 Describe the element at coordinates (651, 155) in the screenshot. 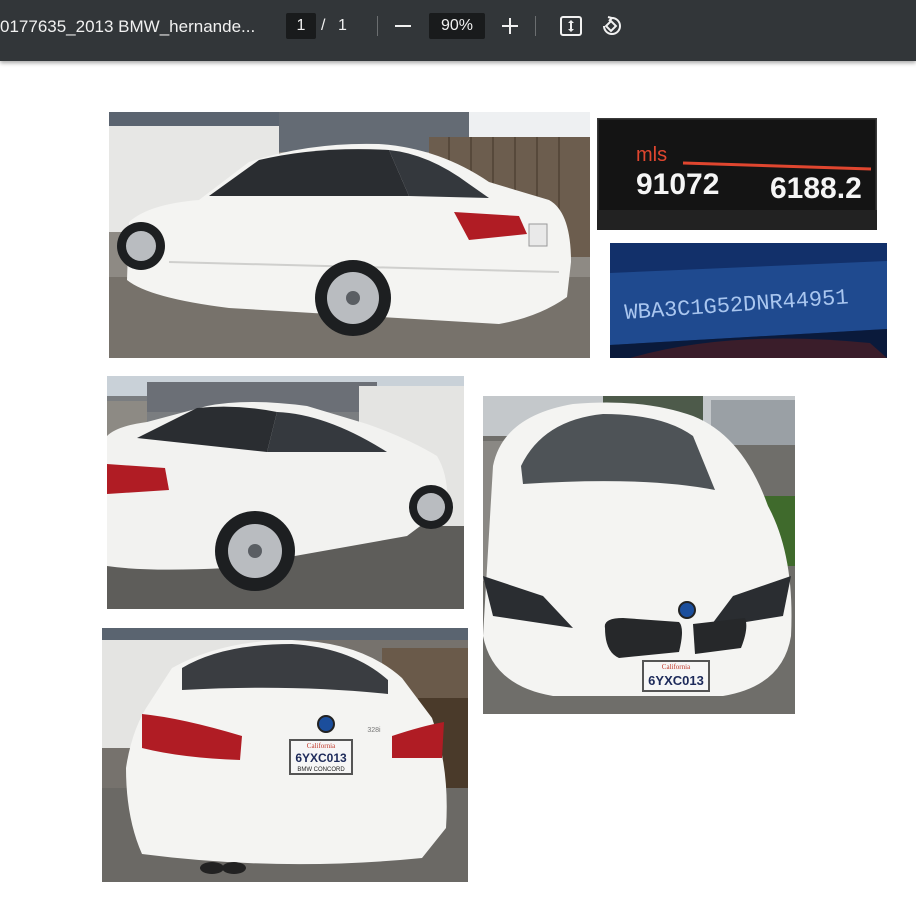

I see `odometer-unit: mls` at that location.